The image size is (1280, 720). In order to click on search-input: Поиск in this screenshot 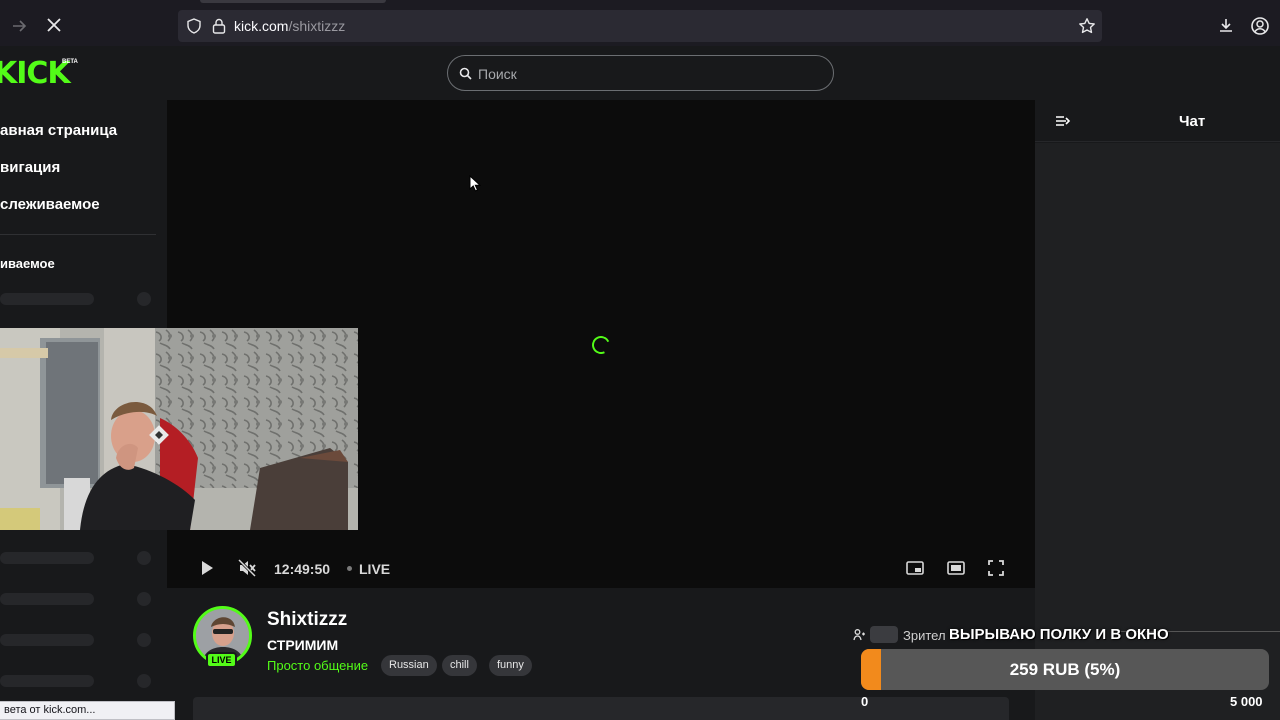, I will do `click(640, 73)`.